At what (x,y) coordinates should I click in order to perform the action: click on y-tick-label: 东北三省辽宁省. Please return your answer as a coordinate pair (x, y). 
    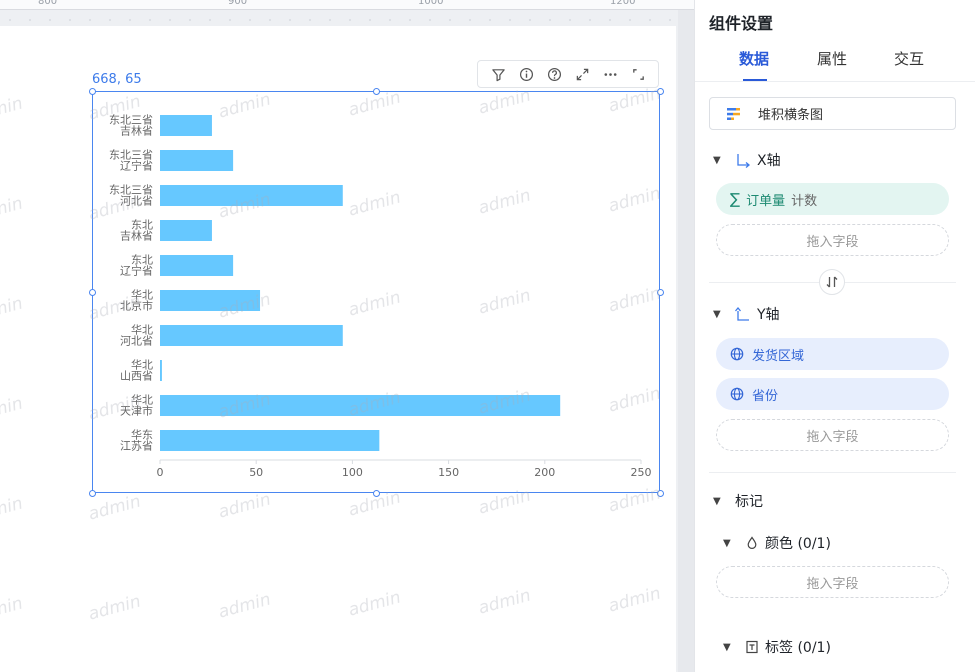
    Looking at the image, I should click on (131, 161).